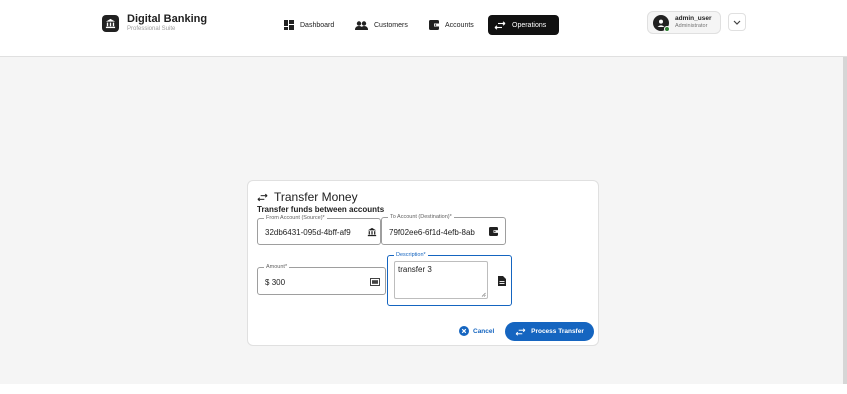 This screenshot has height=394, width=847. I want to click on page-scrollbar, so click(845, 225).